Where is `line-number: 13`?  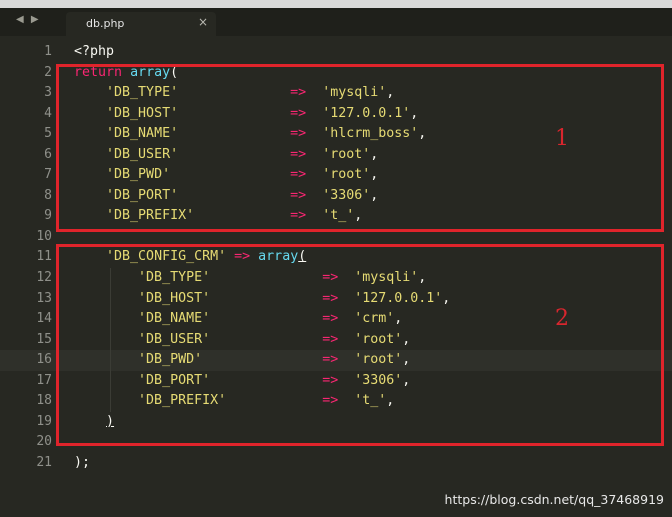 line-number: 13 is located at coordinates (44, 298).